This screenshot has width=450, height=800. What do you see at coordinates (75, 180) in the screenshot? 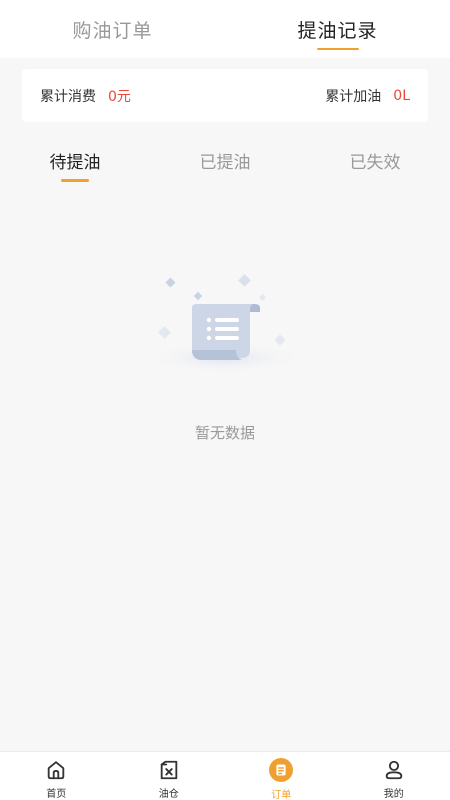
I see `active-subtab-indicator` at bounding box center [75, 180].